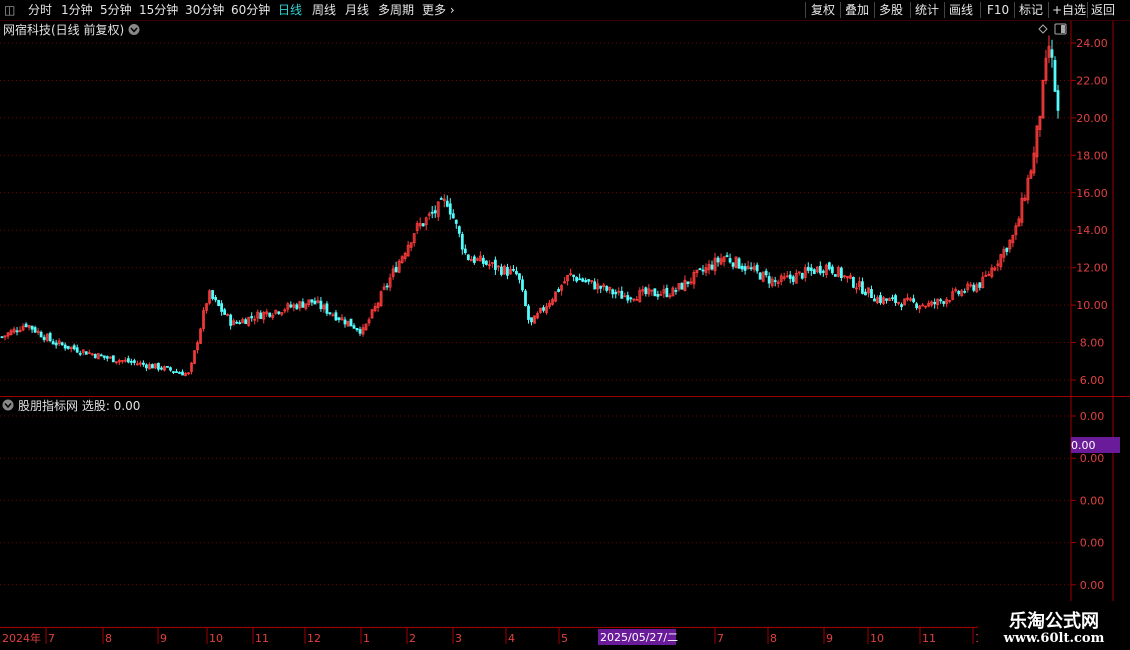  What do you see at coordinates (1092, 305) in the screenshot?
I see `price-tick-label: 10.00` at bounding box center [1092, 305].